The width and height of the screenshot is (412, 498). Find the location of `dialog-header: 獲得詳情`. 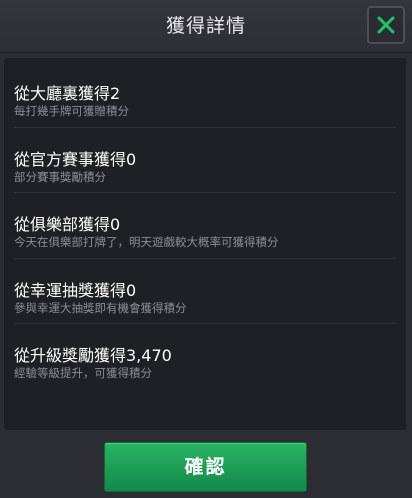

dialog-header: 獲得詳情 is located at coordinates (206, 26).